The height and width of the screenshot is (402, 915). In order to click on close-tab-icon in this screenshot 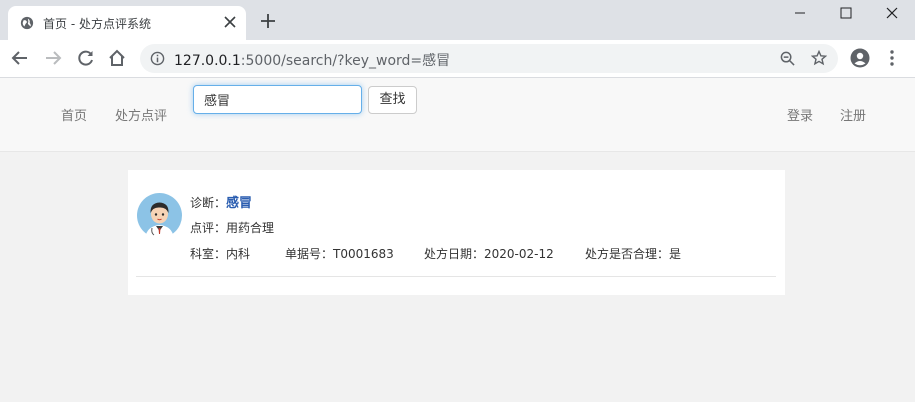, I will do `click(230, 22)`.